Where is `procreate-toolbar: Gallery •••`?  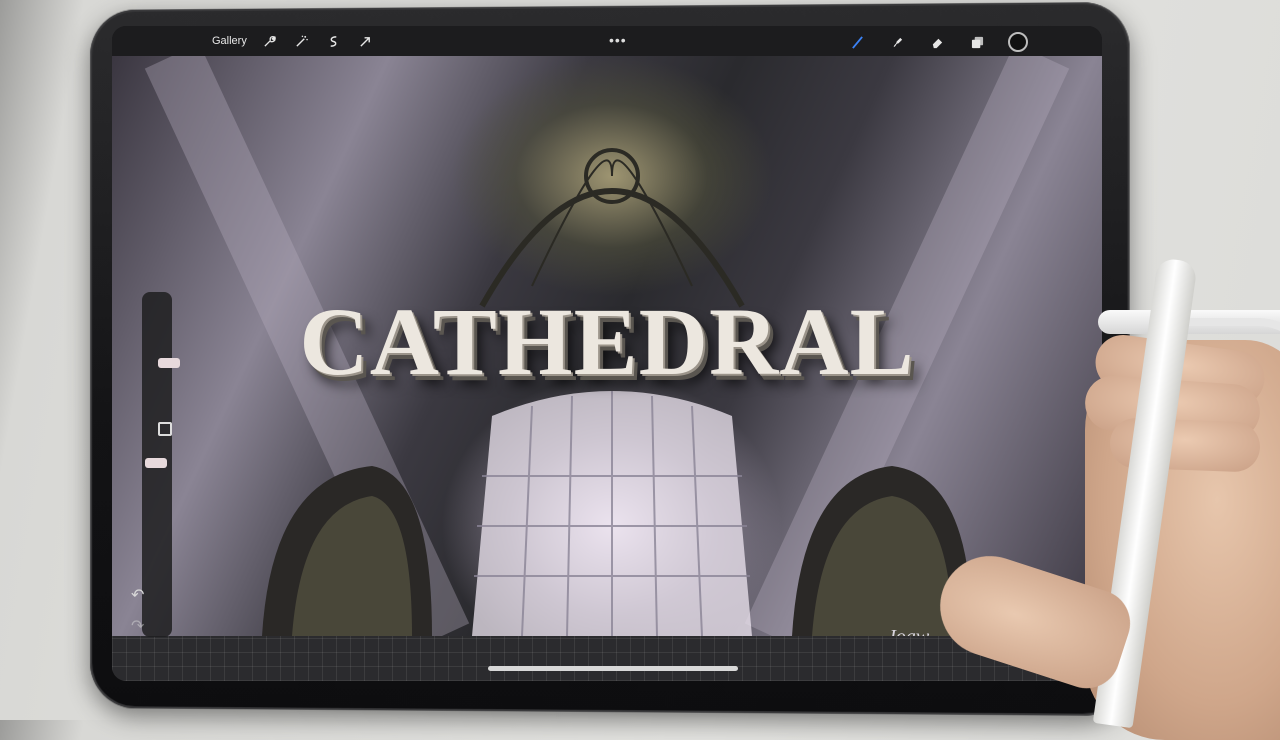 procreate-toolbar: Gallery ••• is located at coordinates (607, 41).